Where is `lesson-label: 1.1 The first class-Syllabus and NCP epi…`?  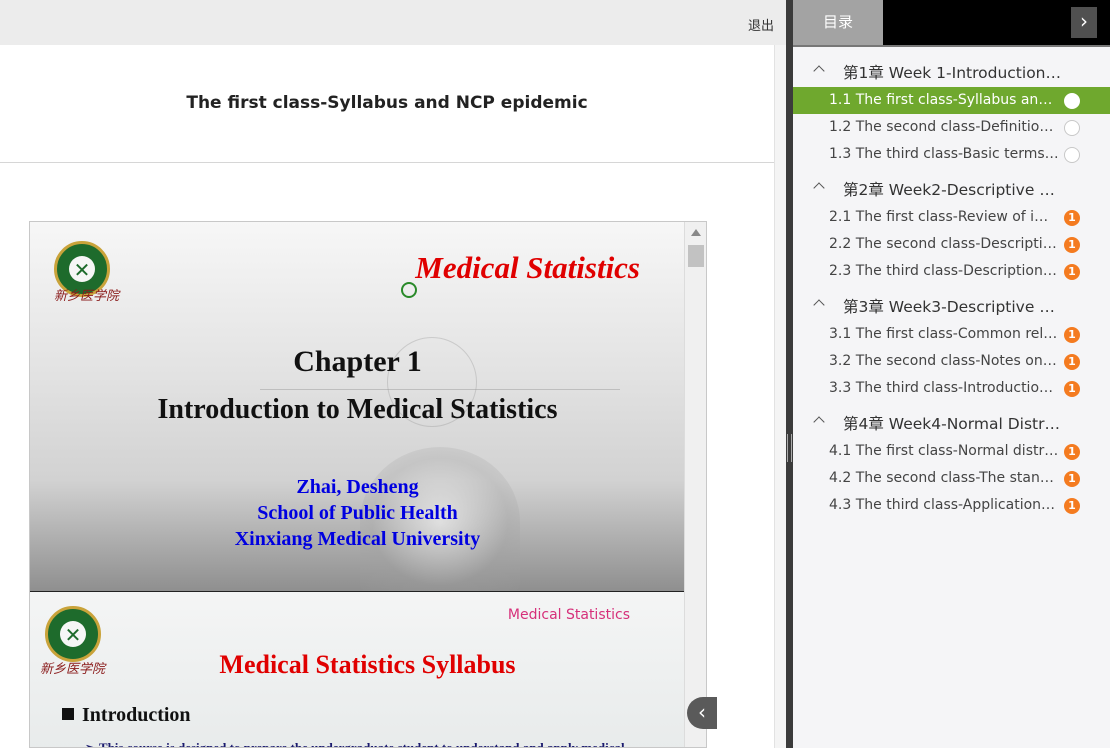 lesson-label: 1.1 The first class-Syllabus and NCP epi… is located at coordinates (945, 100).